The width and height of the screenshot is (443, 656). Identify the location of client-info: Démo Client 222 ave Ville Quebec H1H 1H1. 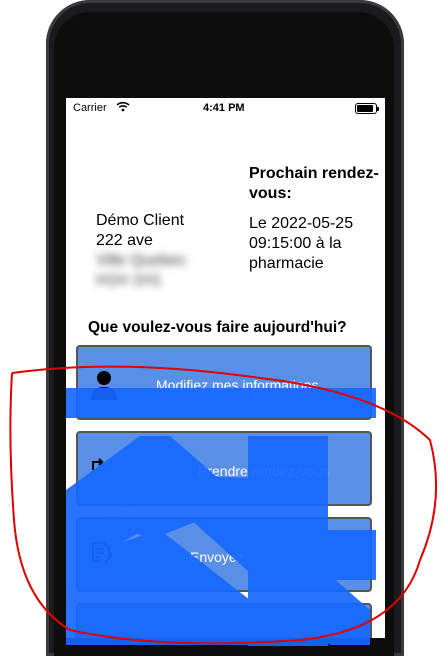
(166, 251).